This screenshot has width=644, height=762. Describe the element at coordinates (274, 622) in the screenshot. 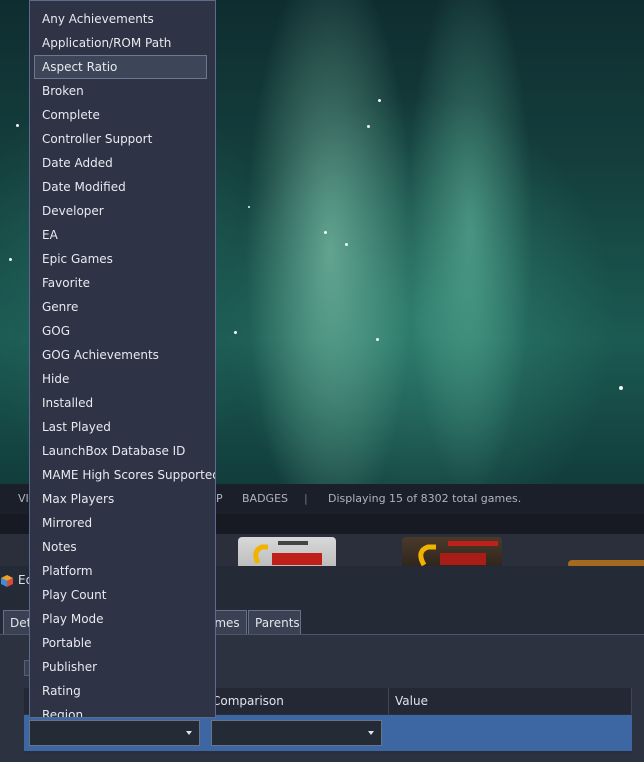

I see `tab-parents: Parents` at that location.